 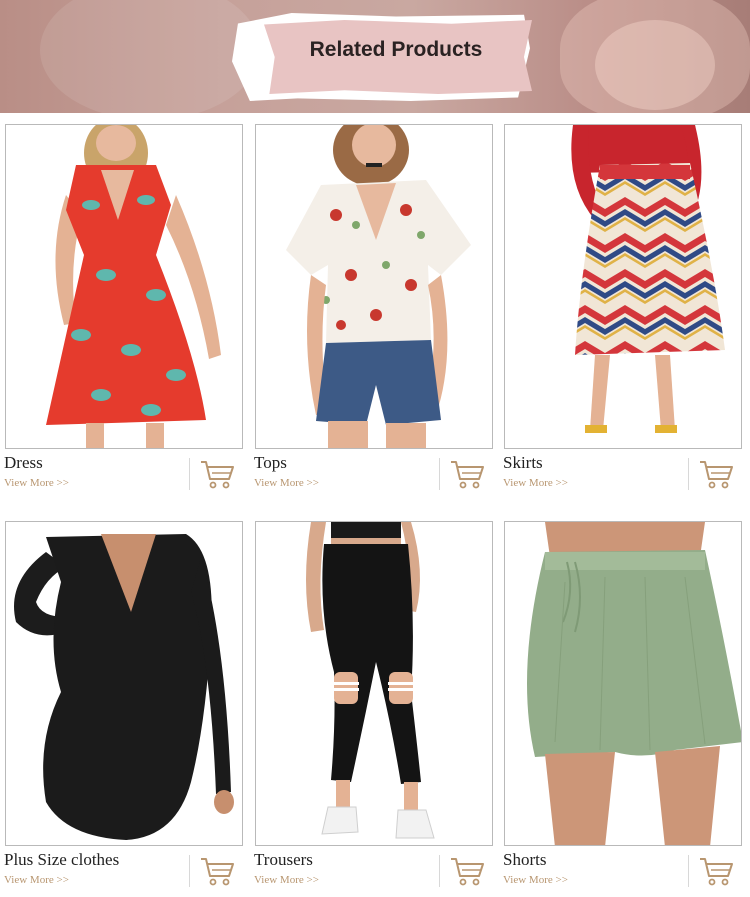 I want to click on product-image-plus-size, so click(x=124, y=683).